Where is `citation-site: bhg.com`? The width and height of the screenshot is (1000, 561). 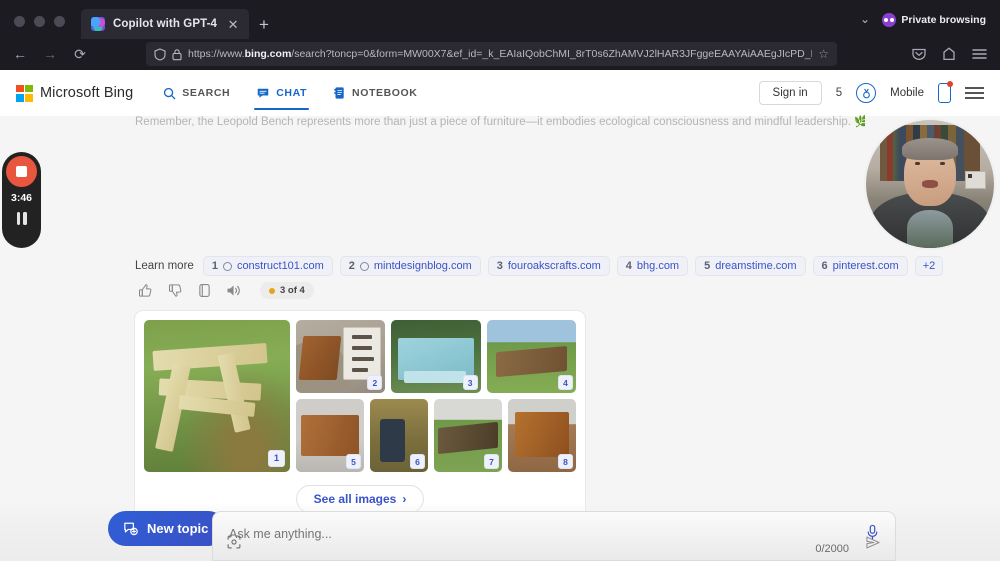 citation-site: bhg.com is located at coordinates (658, 266).